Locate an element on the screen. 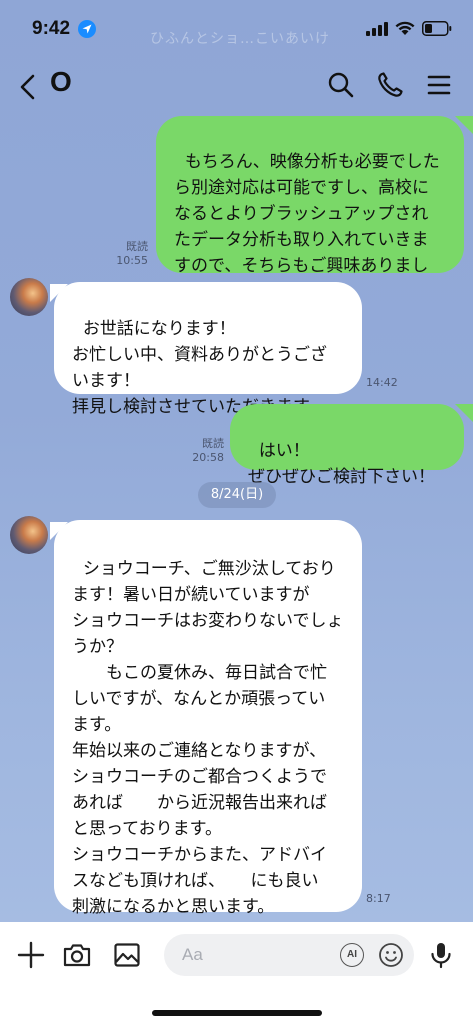 The height and width of the screenshot is (1024, 473). wifi-icon is located at coordinates (405, 28).